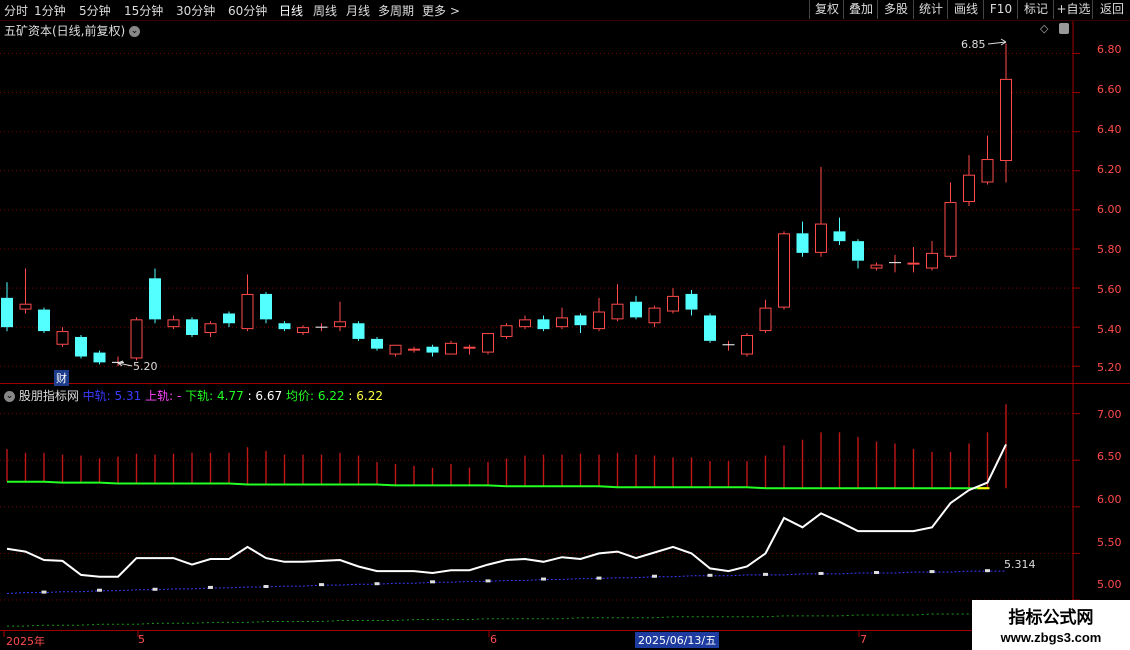  What do you see at coordinates (1109, 129) in the screenshot?
I see `y-tick: 6.40` at bounding box center [1109, 129].